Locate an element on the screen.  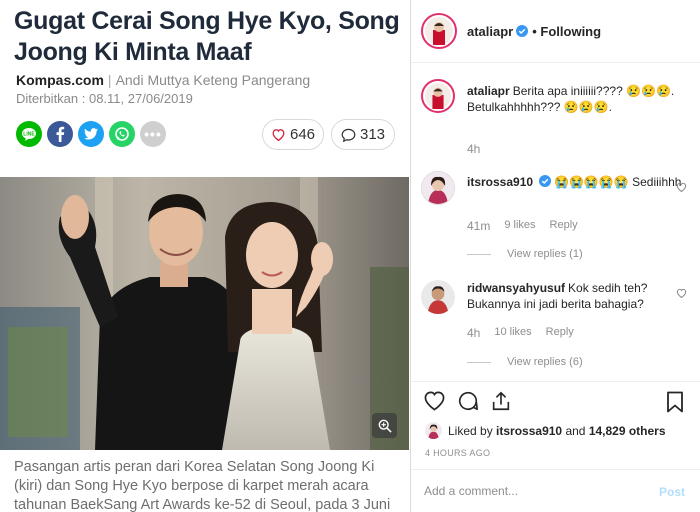
magnifier-icon is located at coordinates (385, 426).